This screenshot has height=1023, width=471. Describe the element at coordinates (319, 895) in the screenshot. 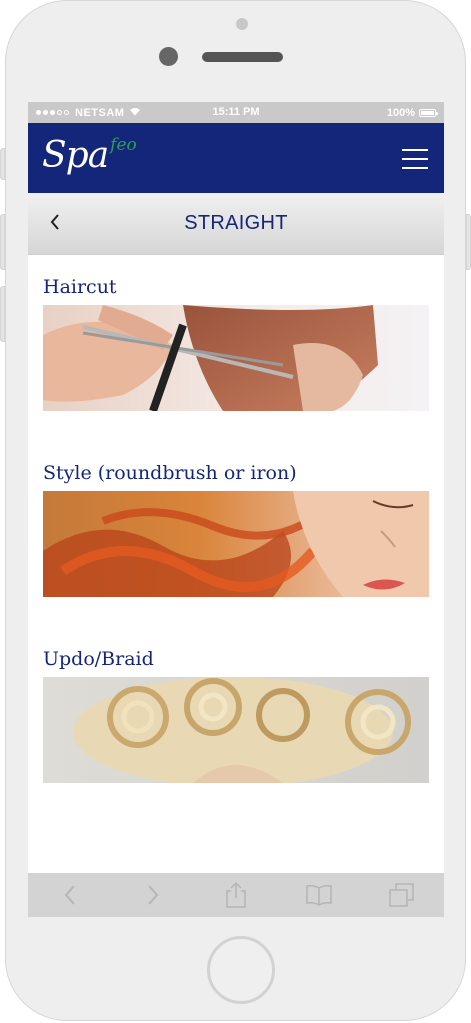

I see `bookmarks-icon` at that location.